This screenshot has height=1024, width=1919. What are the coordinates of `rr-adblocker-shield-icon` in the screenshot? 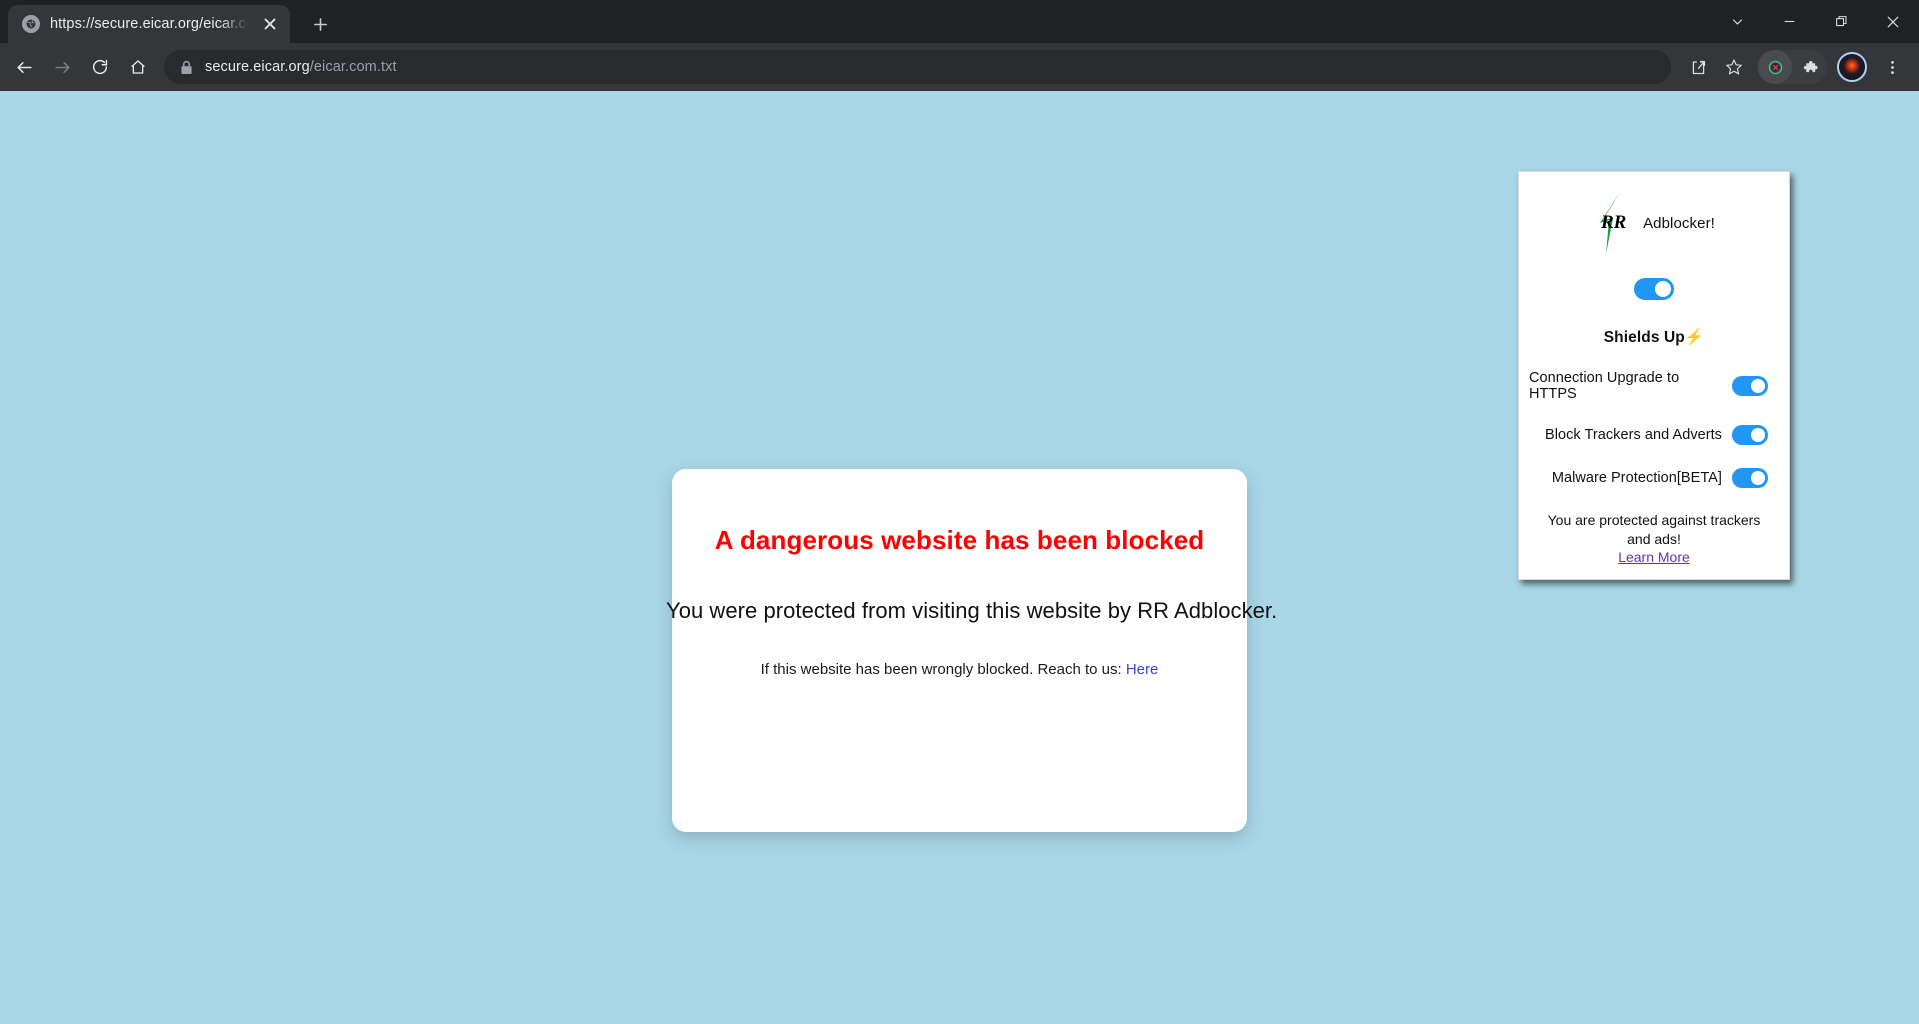 It's located at (1775, 67).